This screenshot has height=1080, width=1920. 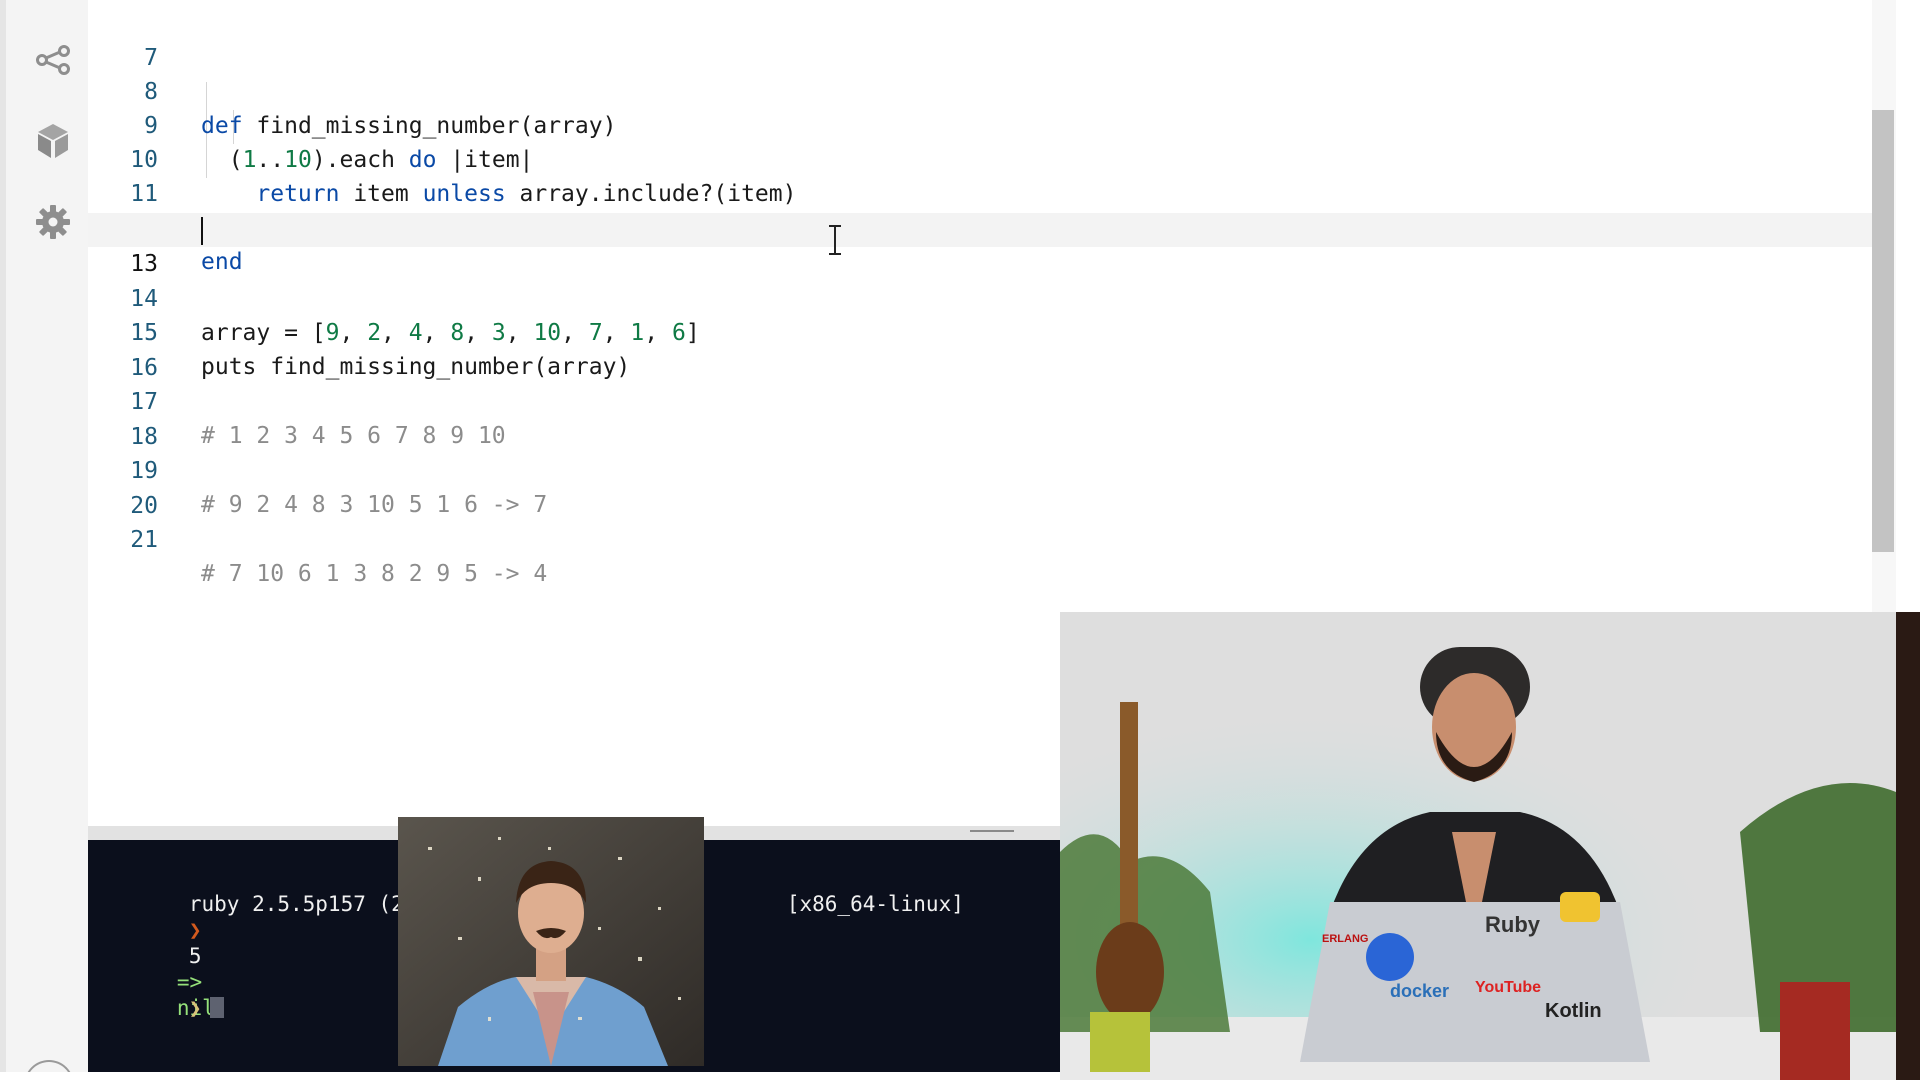 What do you see at coordinates (195, 1008) in the screenshot?
I see `prompt-icon: ❯` at bounding box center [195, 1008].